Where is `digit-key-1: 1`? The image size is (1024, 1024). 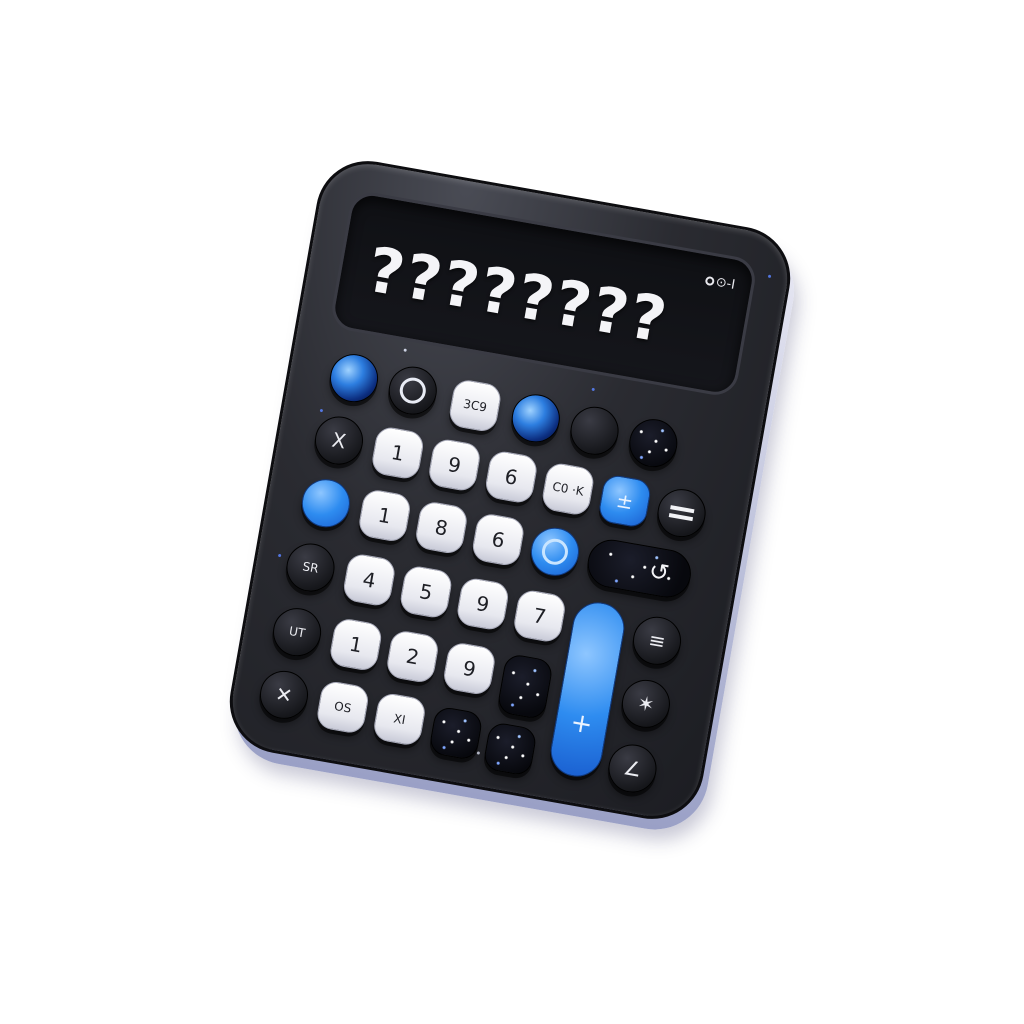 digit-key-1: 1 is located at coordinates (397, 453).